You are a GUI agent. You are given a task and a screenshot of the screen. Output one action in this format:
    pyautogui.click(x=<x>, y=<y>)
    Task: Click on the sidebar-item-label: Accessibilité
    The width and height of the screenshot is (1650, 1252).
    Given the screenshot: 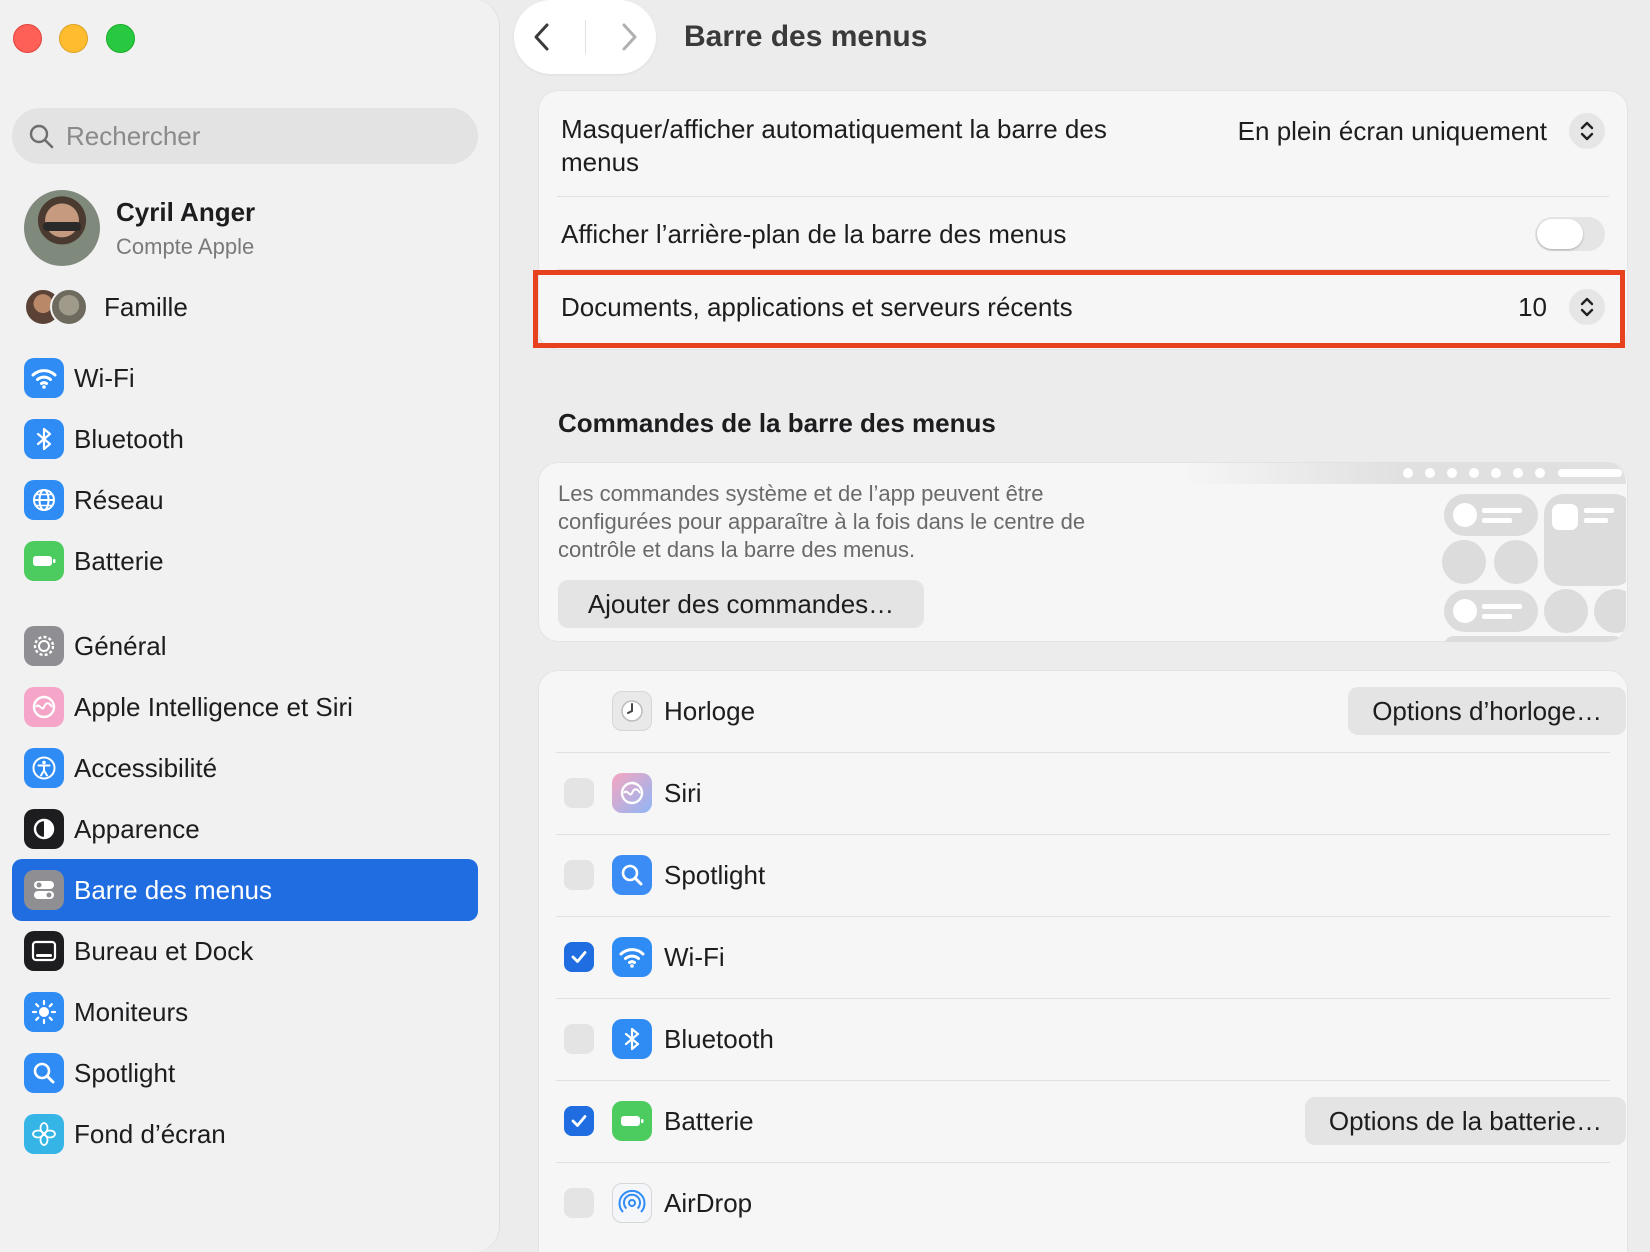 What is the action you would take?
    pyautogui.click(x=146, y=767)
    